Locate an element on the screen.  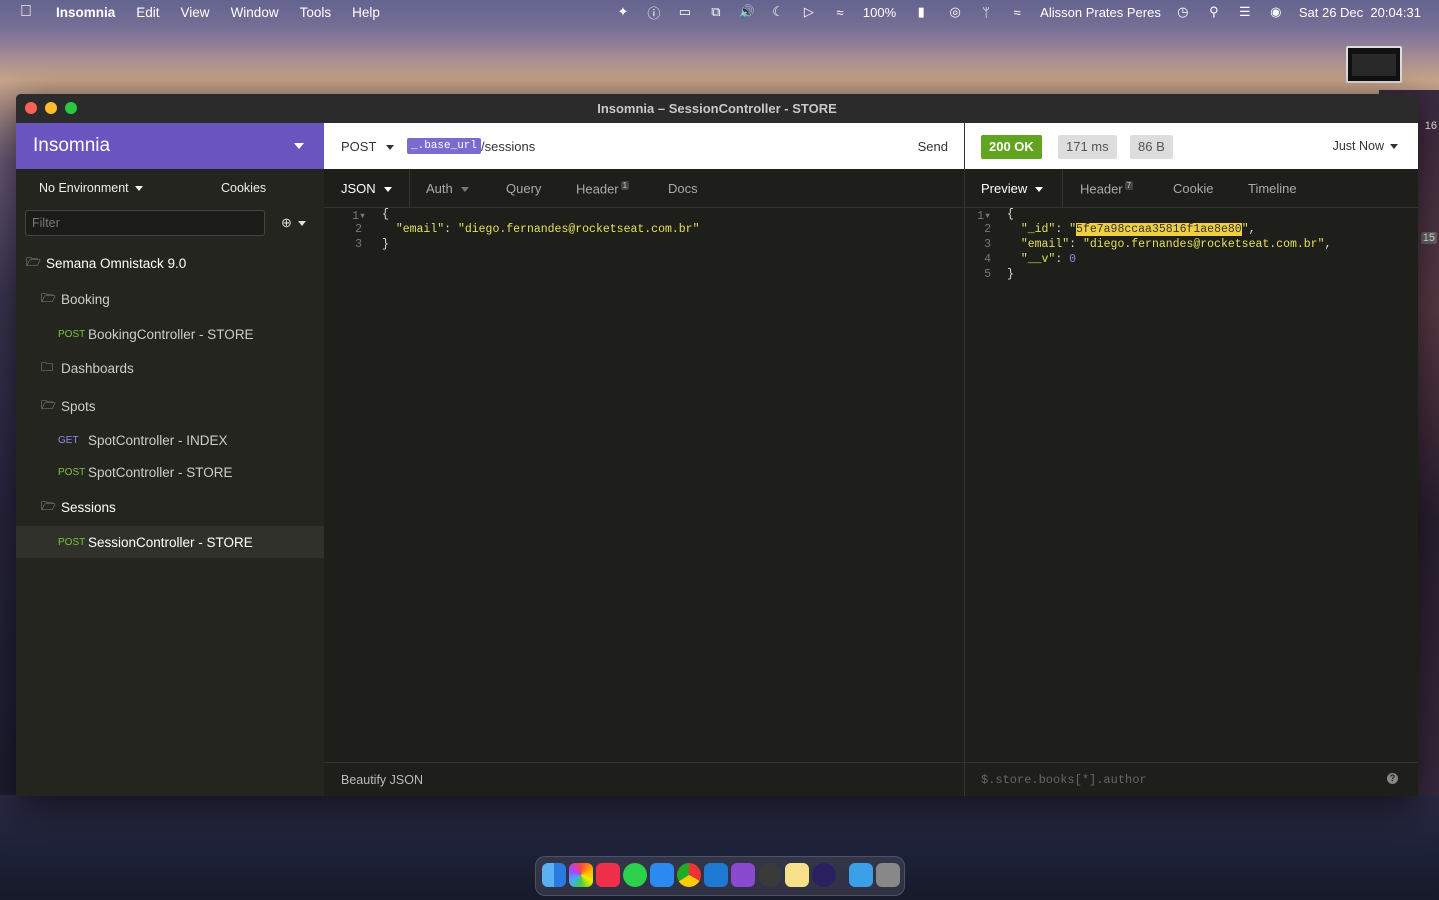
folder-spots: 🗁 Spots is located at coordinates (182, 406).